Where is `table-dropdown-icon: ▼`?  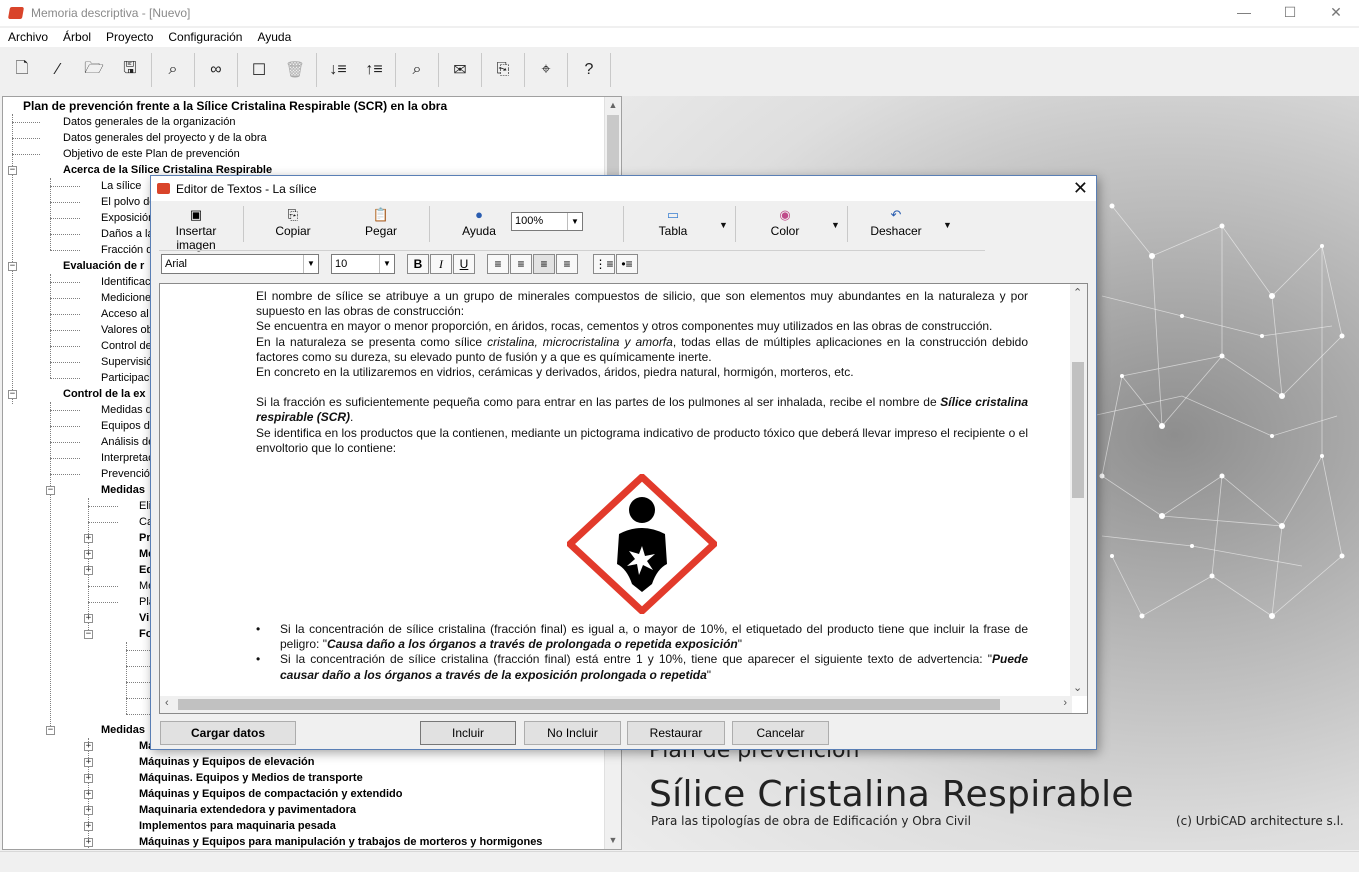 table-dropdown-icon: ▼ is located at coordinates (723, 225).